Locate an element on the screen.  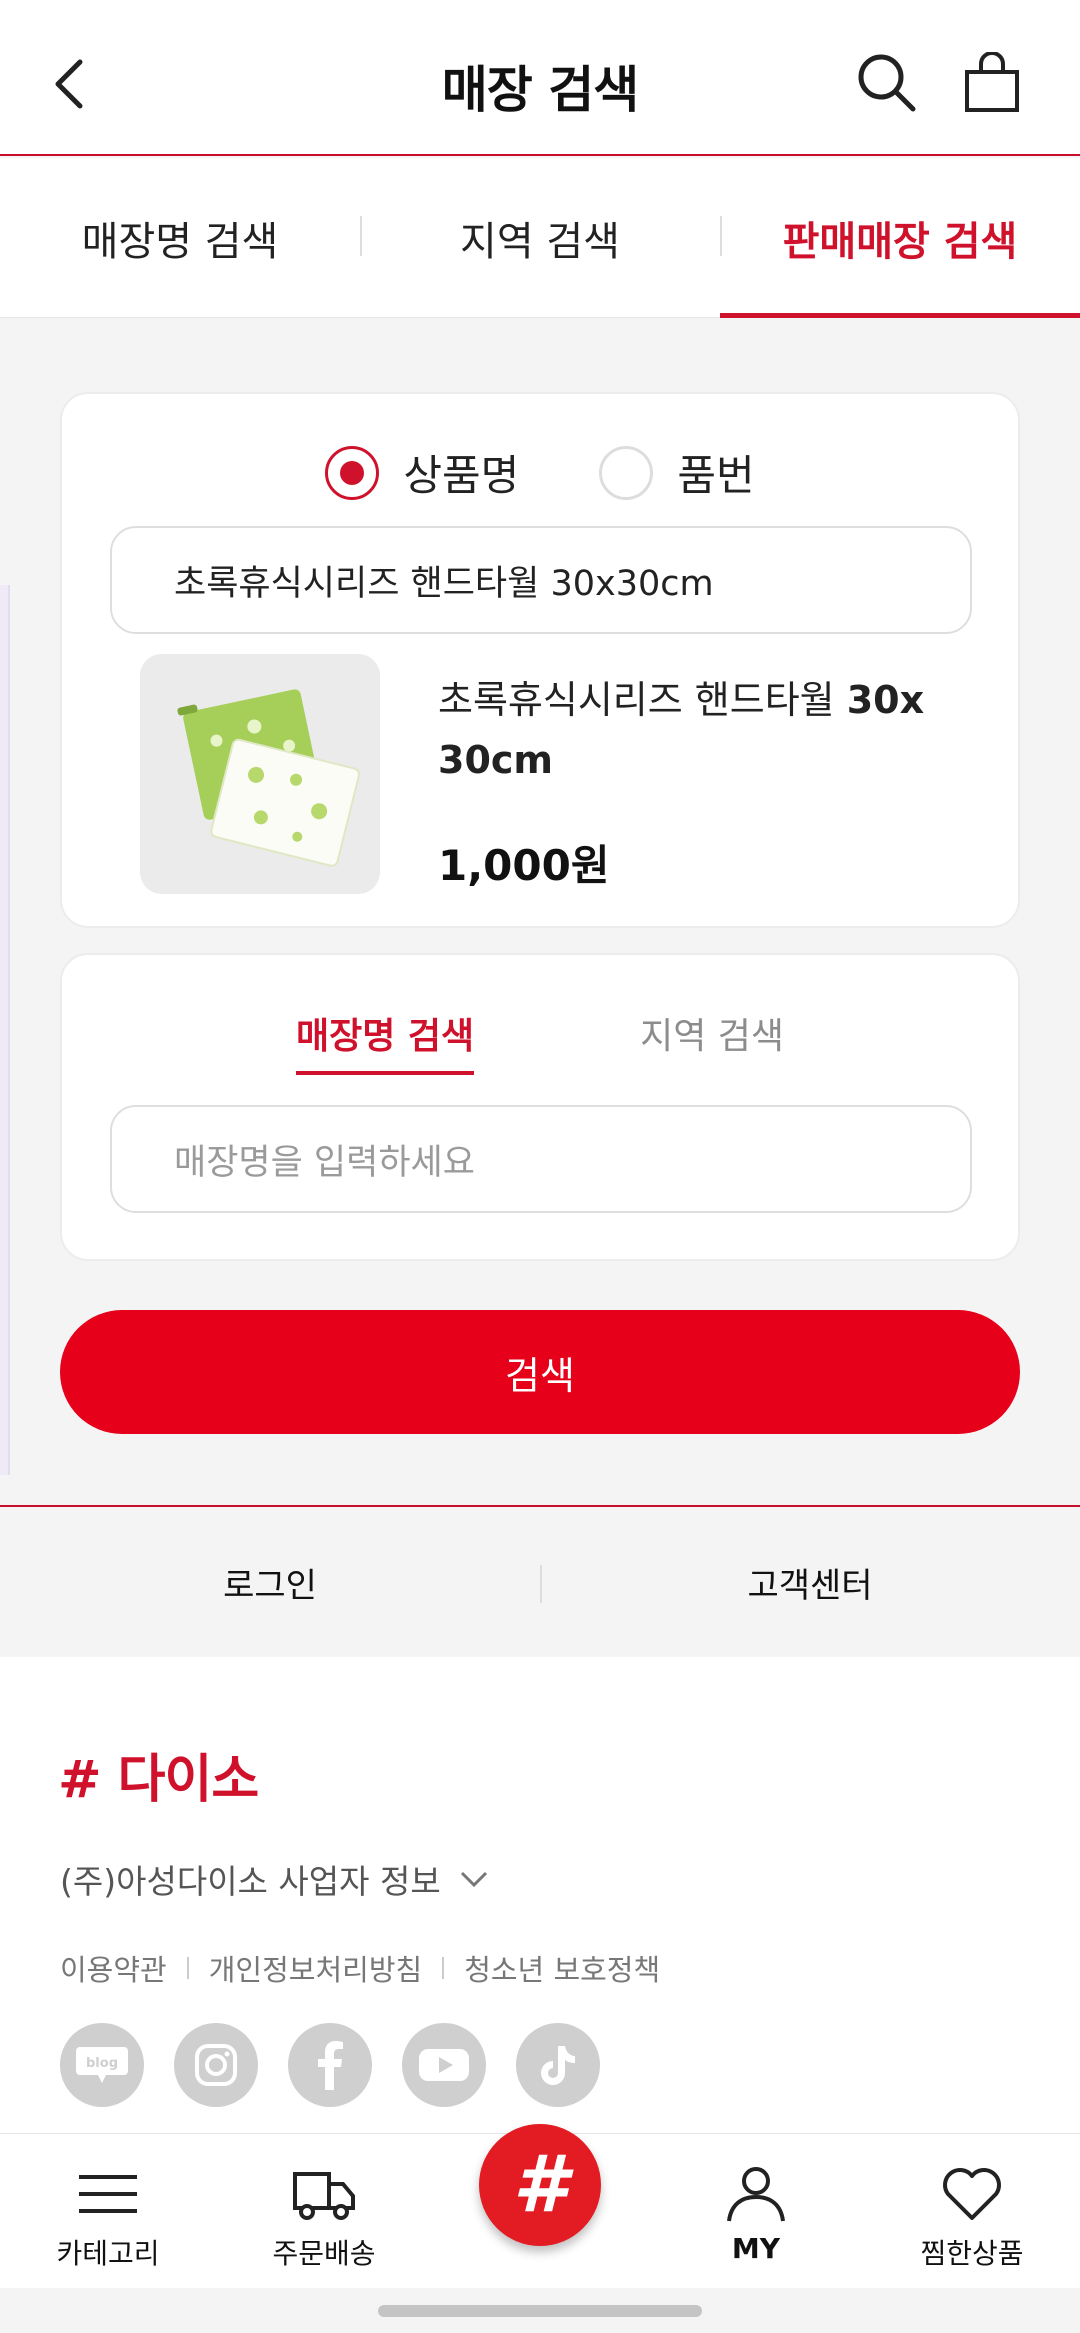
terms-link: 이용약관 is located at coordinates (113, 1968).